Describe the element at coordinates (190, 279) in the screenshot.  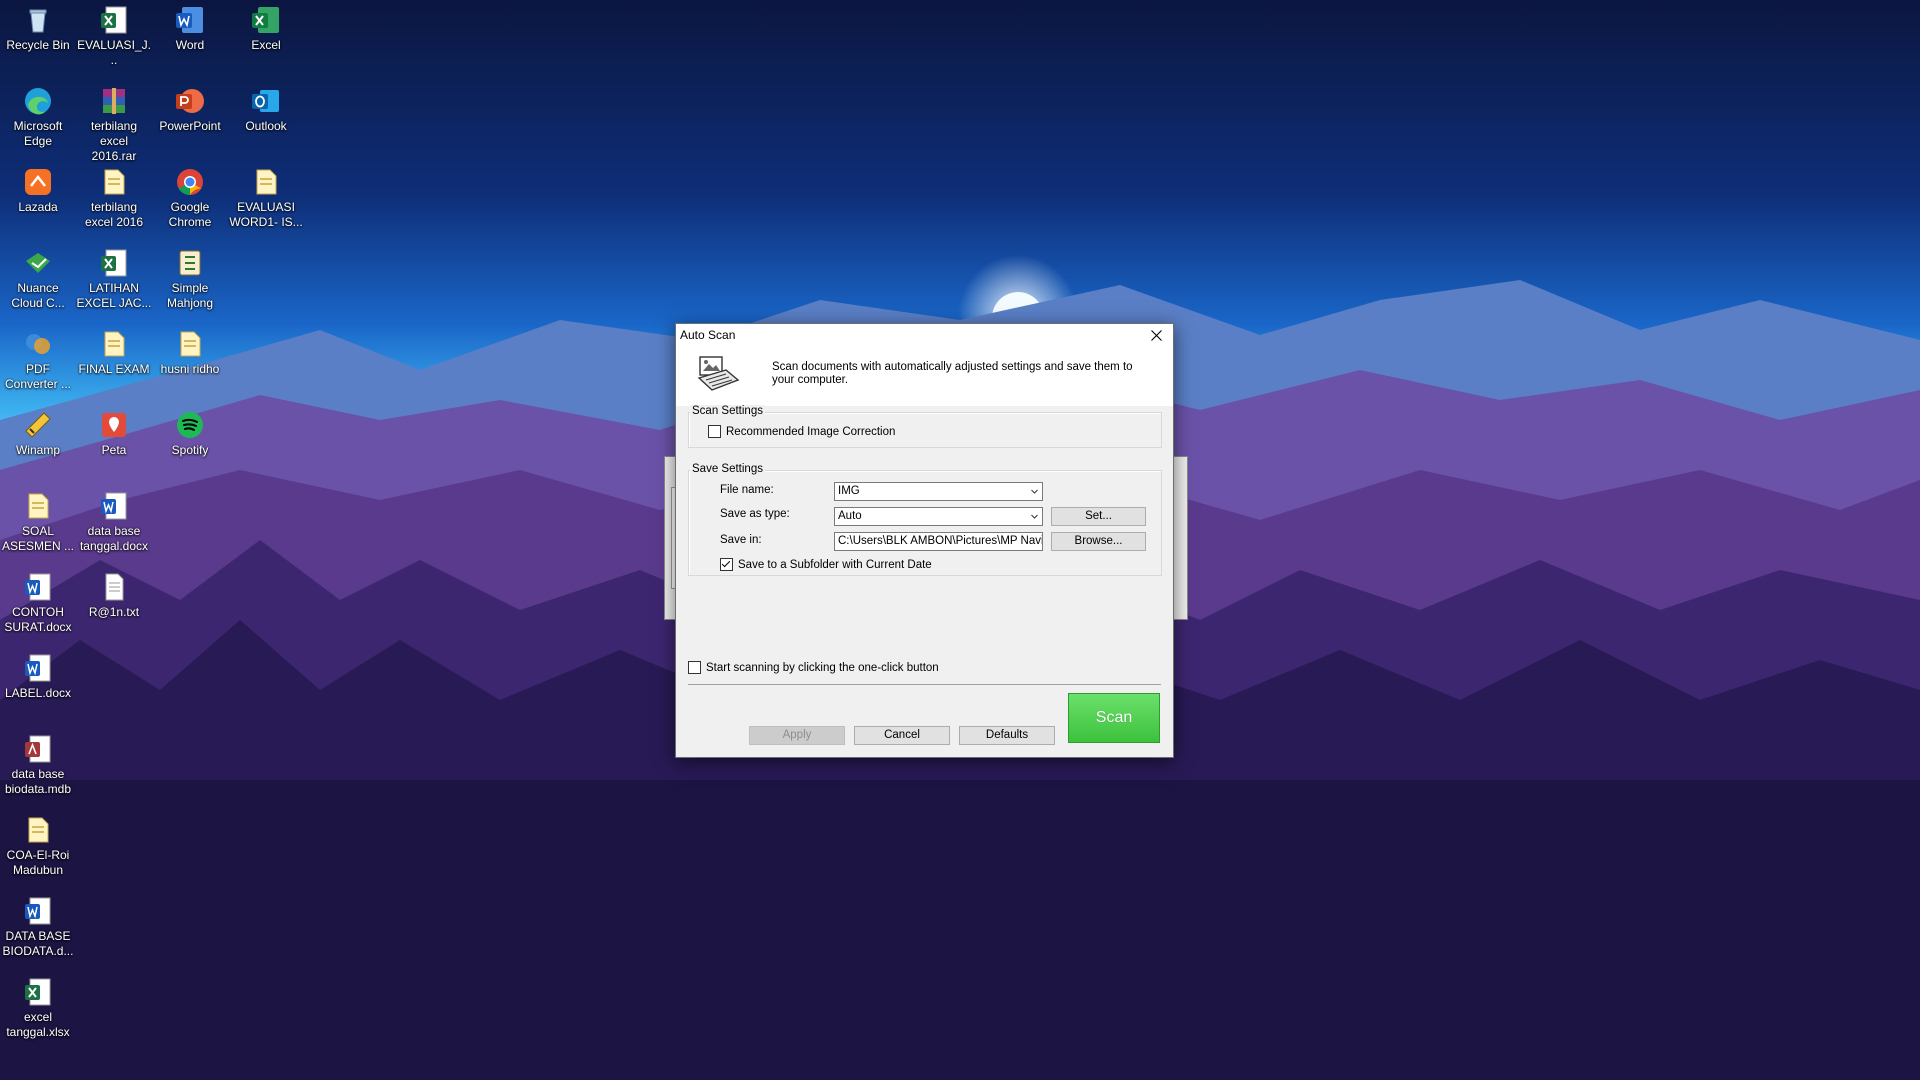
I see `desktop-icon: Simple Mahjong` at that location.